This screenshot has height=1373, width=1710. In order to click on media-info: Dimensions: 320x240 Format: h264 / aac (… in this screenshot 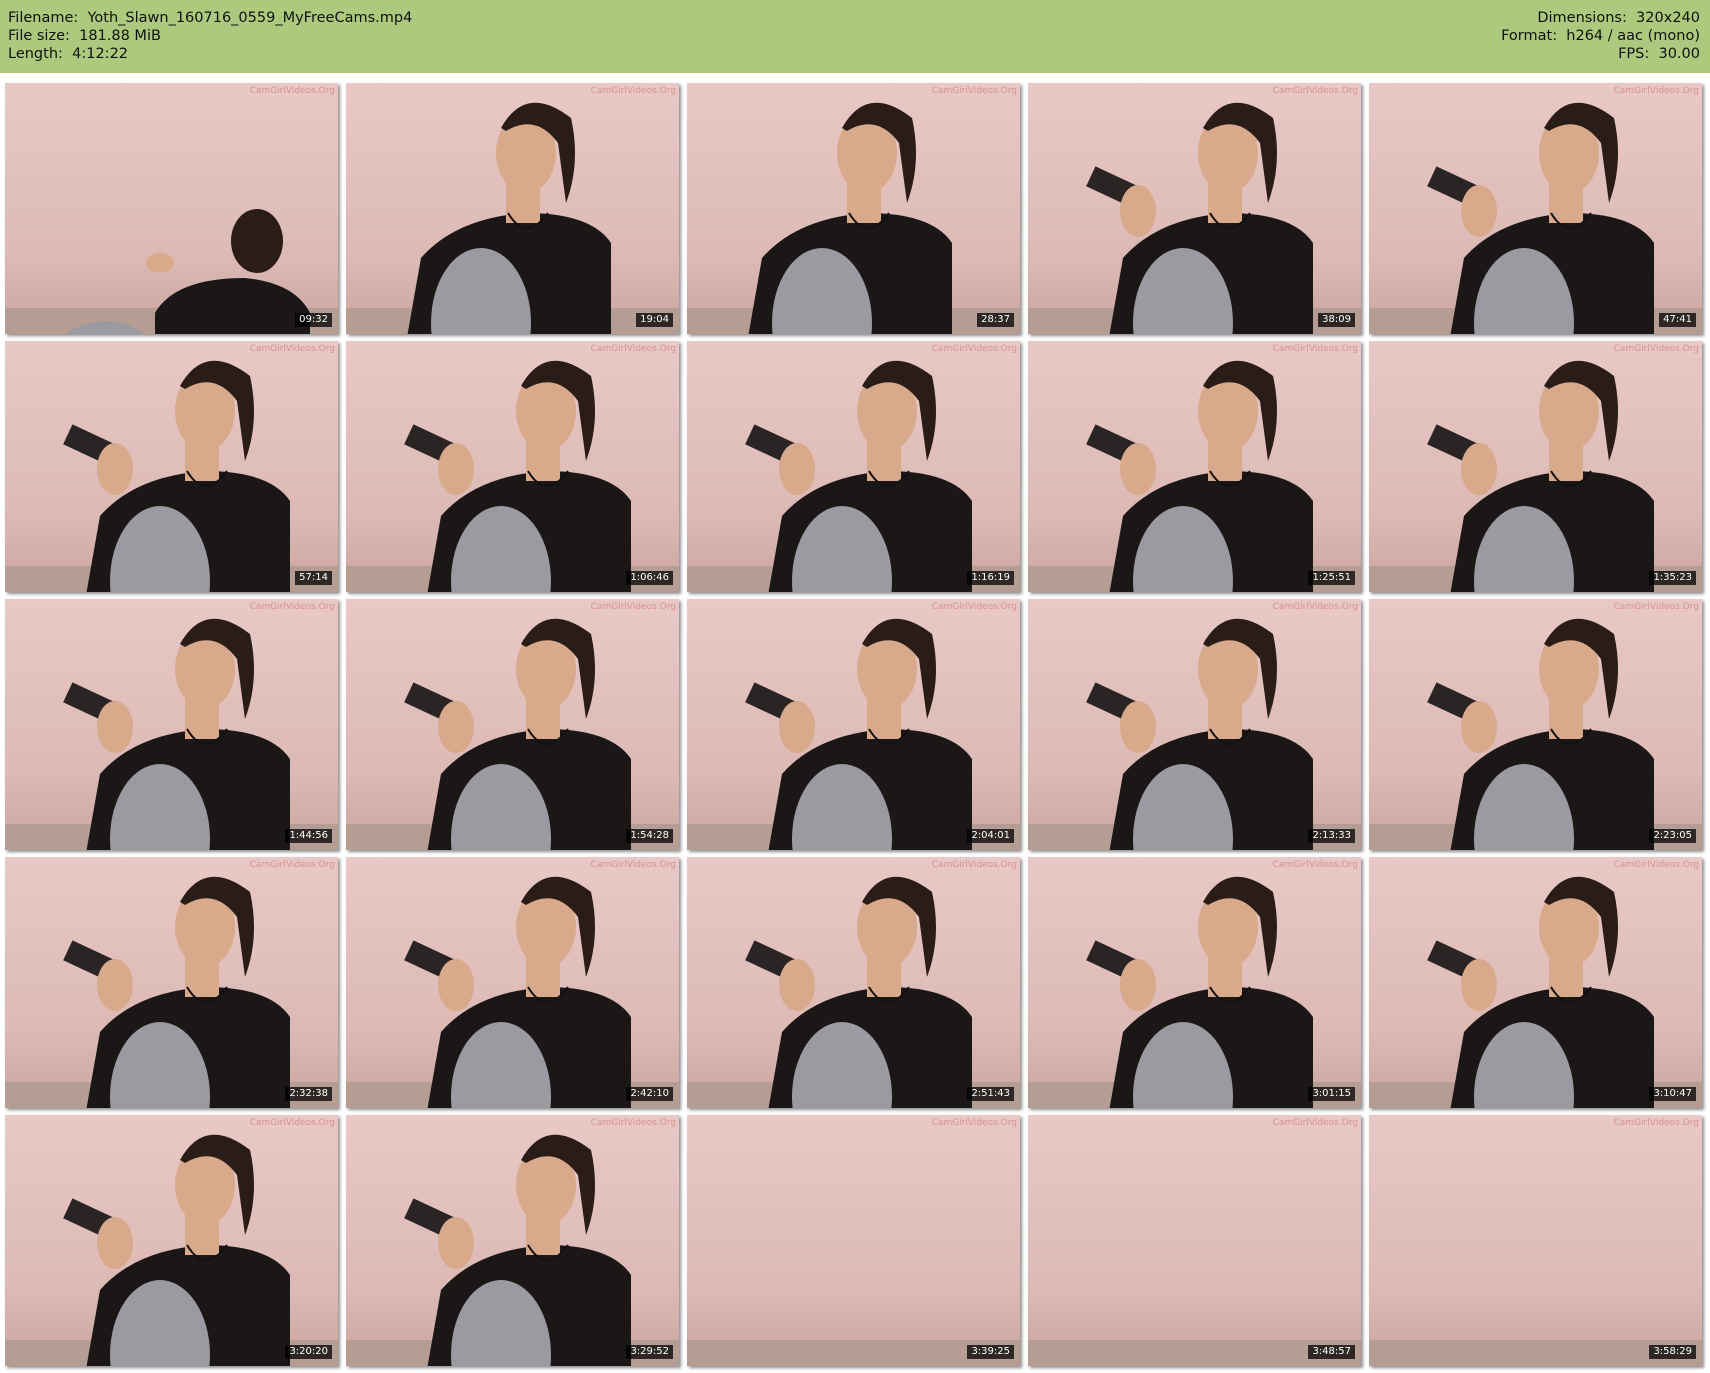, I will do `click(1600, 36)`.